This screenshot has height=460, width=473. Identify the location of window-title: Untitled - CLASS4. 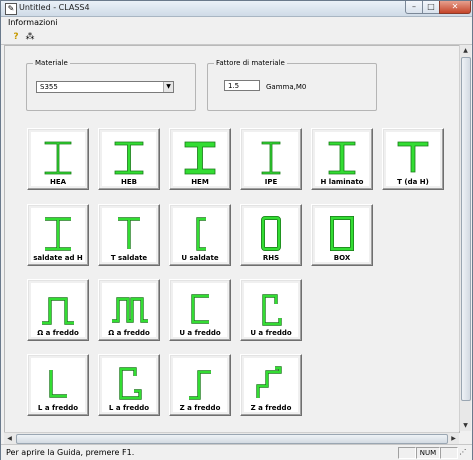
(54, 7).